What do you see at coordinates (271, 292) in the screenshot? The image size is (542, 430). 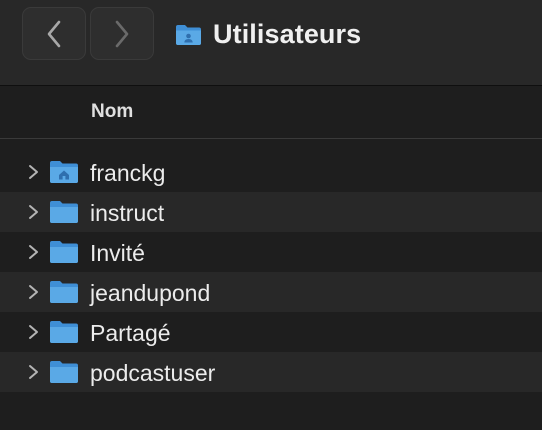 I see `list-item: jeandupond` at bounding box center [271, 292].